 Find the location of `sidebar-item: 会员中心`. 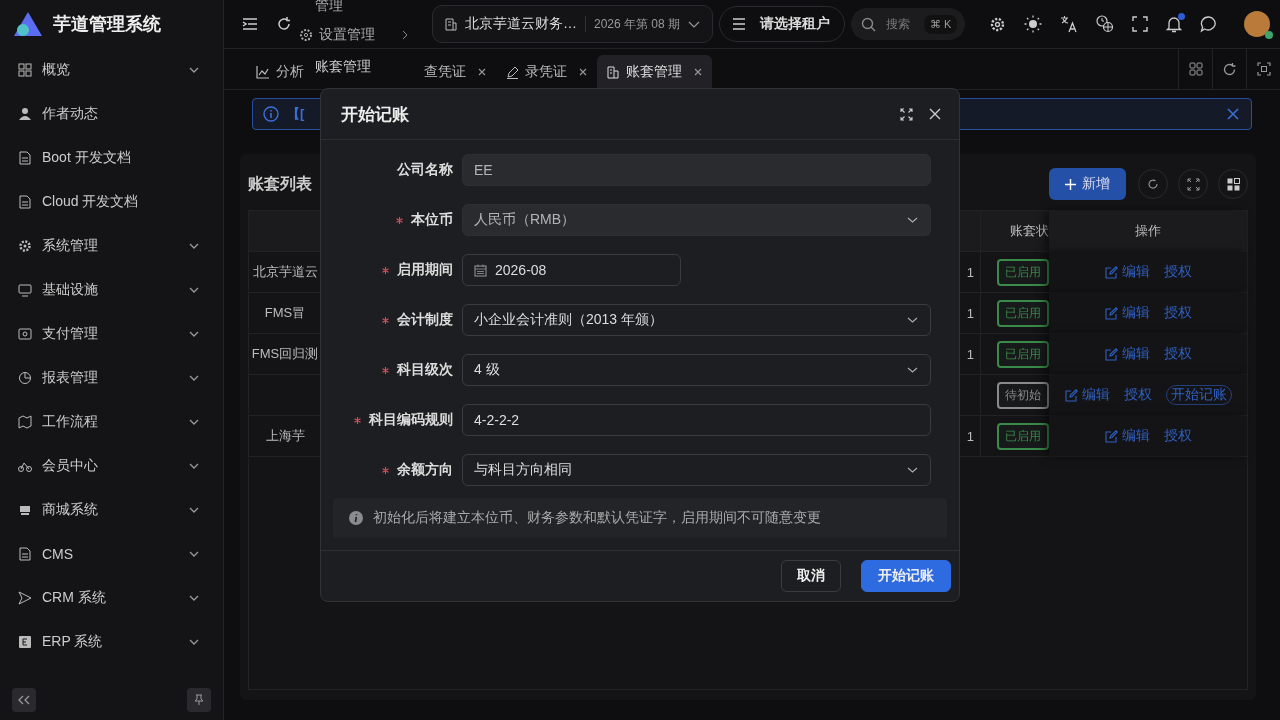

sidebar-item: 会员中心 is located at coordinates (111, 466).